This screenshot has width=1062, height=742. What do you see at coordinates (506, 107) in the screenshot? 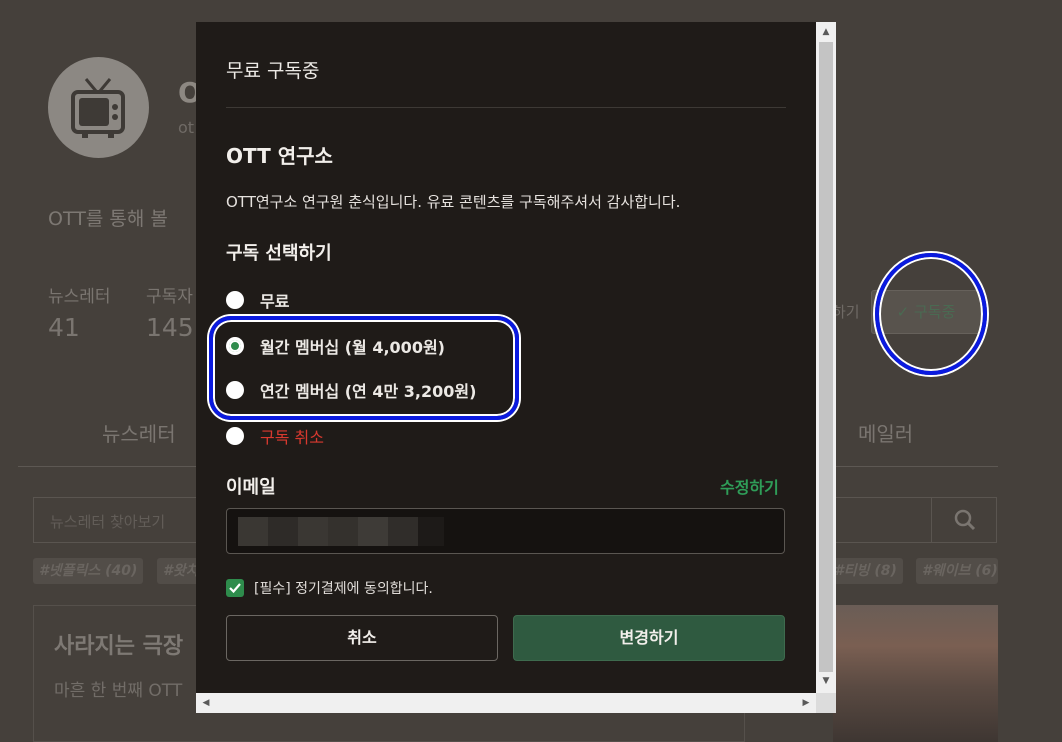
I see `modal-divider` at bounding box center [506, 107].